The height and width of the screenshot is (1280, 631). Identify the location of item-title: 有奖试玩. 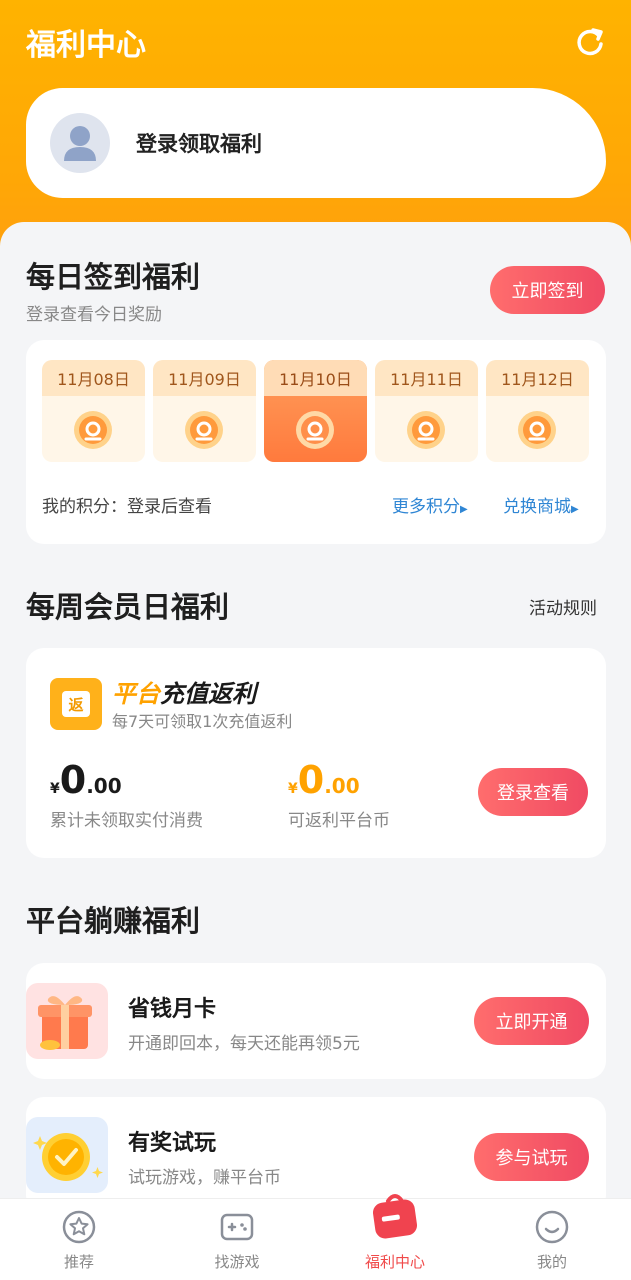
(172, 1143).